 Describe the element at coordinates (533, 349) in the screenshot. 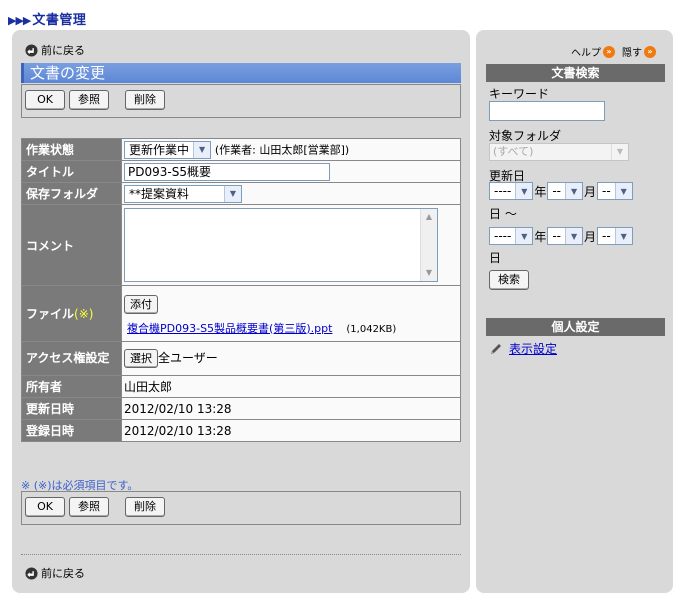

I see `display-settings-label: 表示設定` at that location.